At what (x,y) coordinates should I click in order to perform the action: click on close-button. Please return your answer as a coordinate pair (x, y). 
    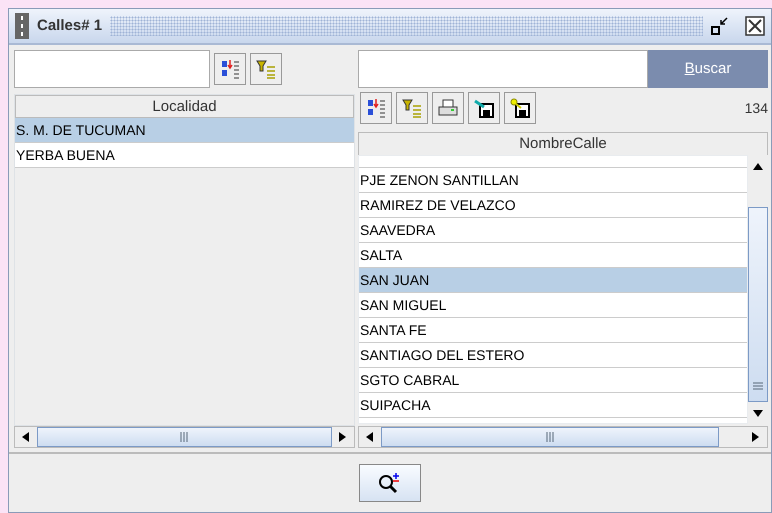
    Looking at the image, I should click on (755, 26).